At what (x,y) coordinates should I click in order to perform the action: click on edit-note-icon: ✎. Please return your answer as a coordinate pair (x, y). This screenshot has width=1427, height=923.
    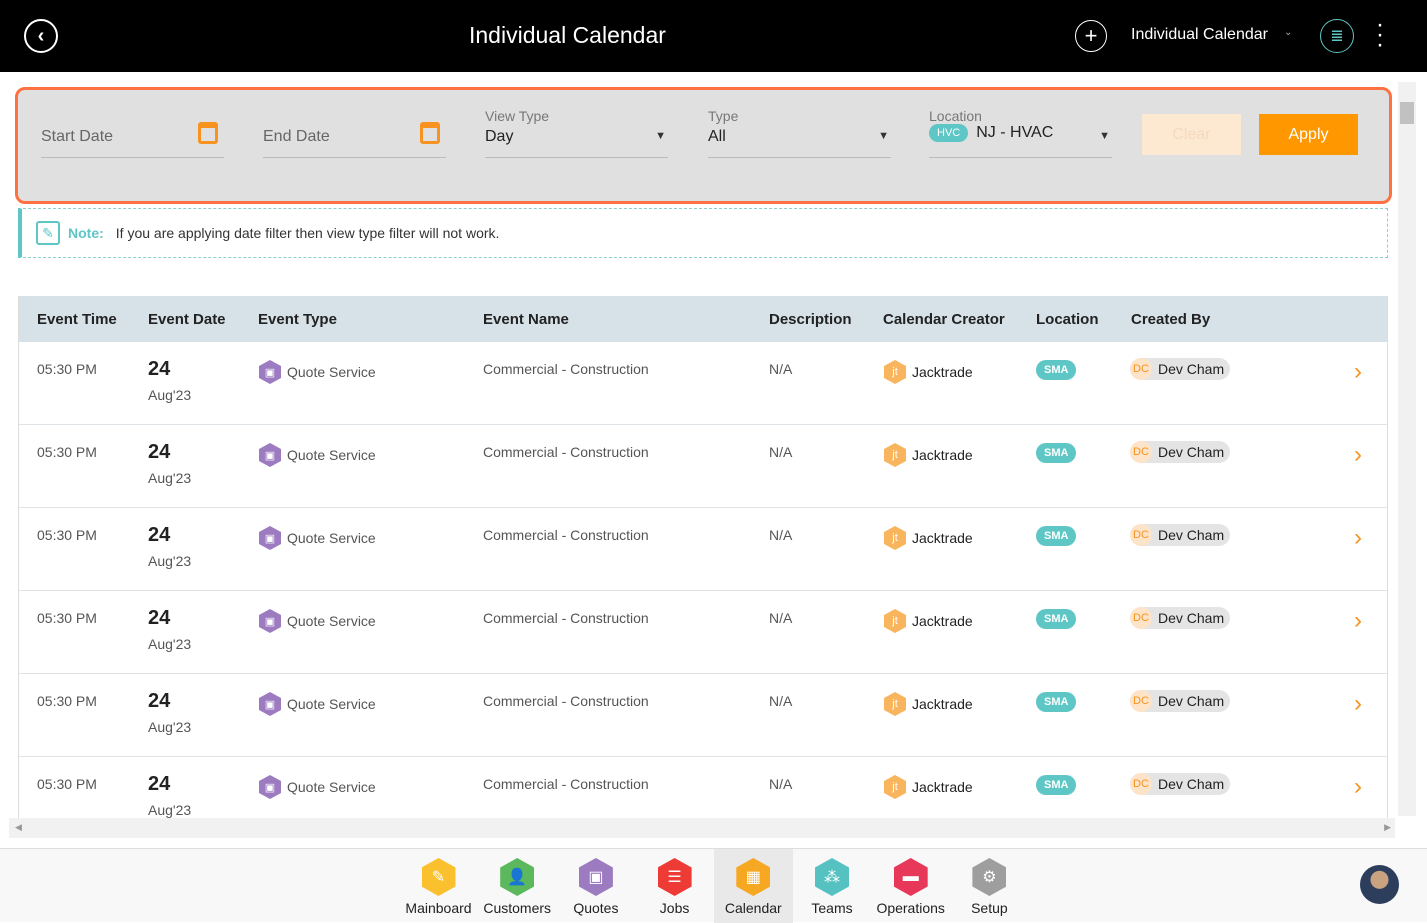
    Looking at the image, I should click on (48, 233).